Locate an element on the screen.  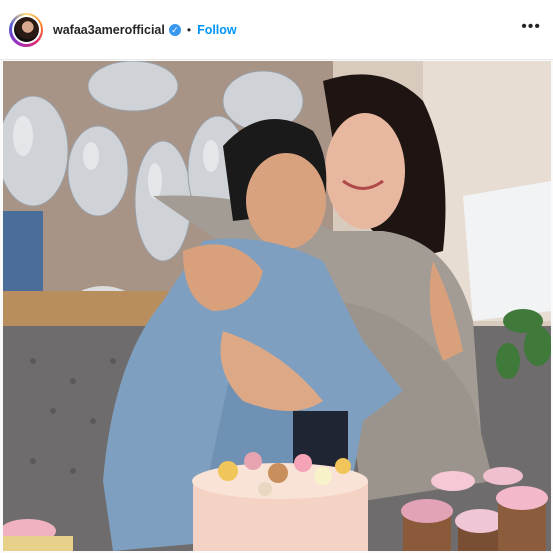
avatar-image is located at coordinates (26, 29).